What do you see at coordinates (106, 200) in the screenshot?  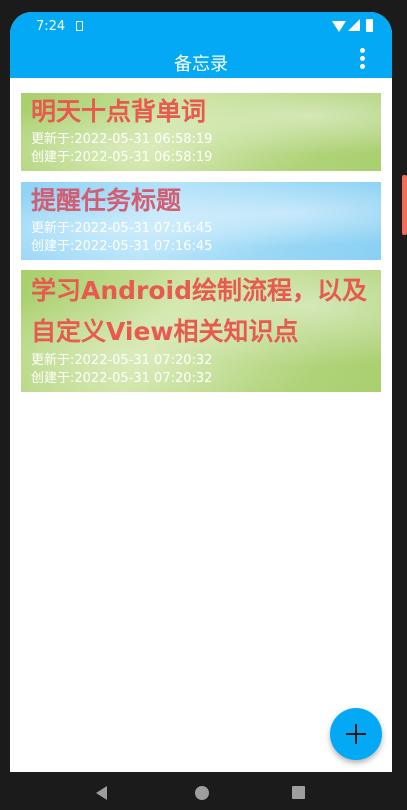 I see `note-title: 提醒任务标题` at bounding box center [106, 200].